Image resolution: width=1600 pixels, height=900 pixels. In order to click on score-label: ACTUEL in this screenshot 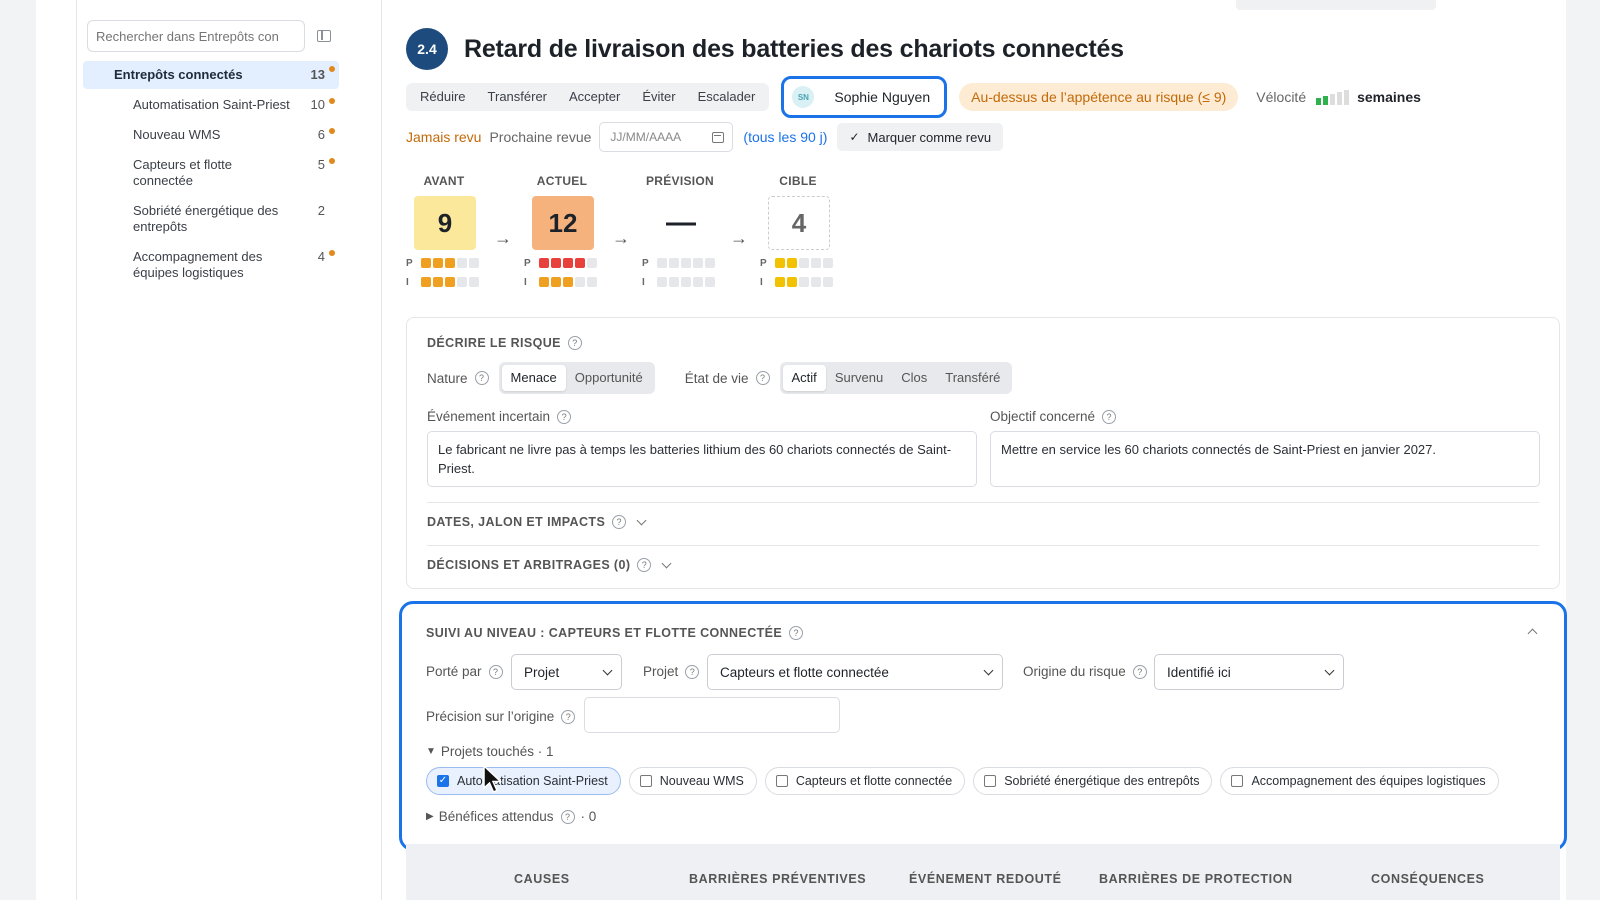, I will do `click(562, 181)`.